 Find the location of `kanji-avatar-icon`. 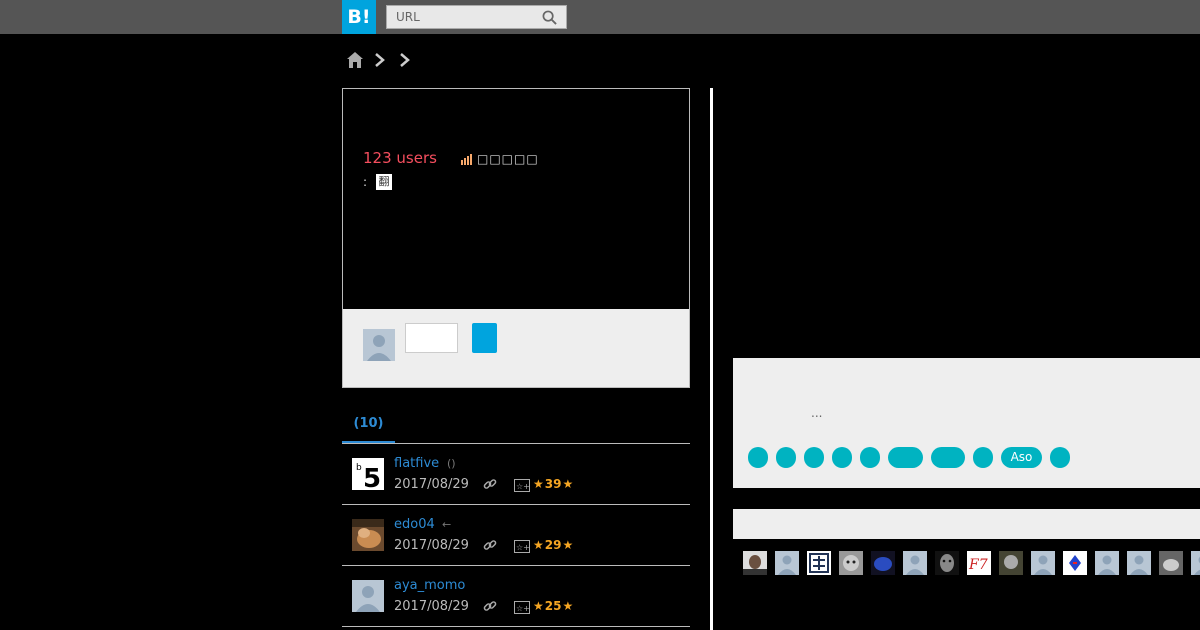

kanji-avatar-icon is located at coordinates (819, 563).